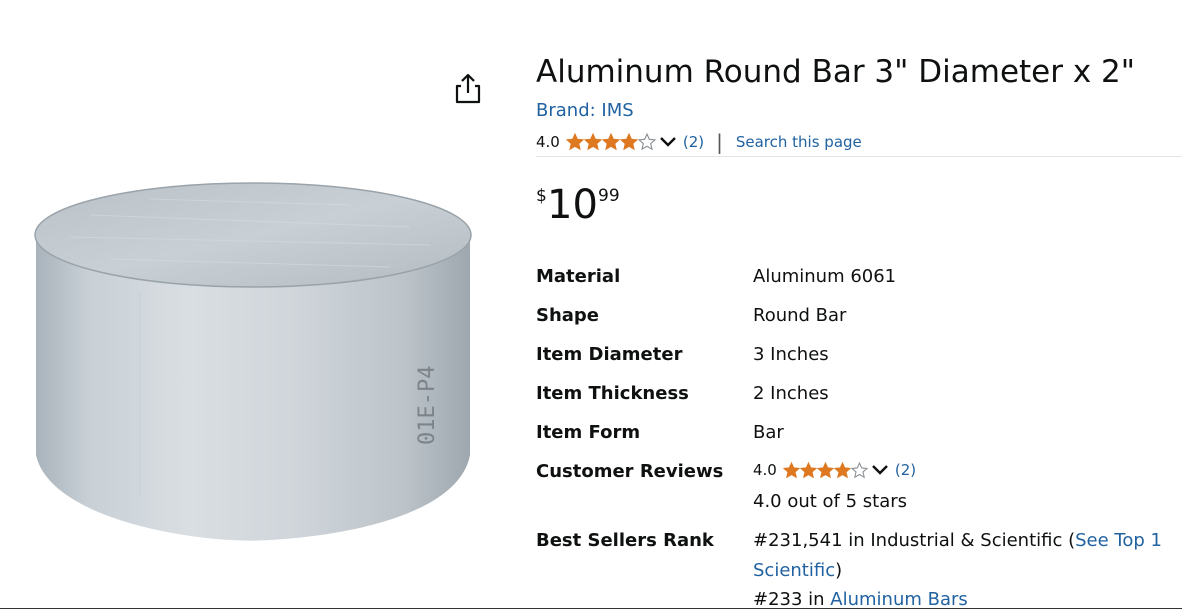 The width and height of the screenshot is (1182, 612). Describe the element at coordinates (548, 142) in the screenshot. I see `rating-value: 4.0` at that location.